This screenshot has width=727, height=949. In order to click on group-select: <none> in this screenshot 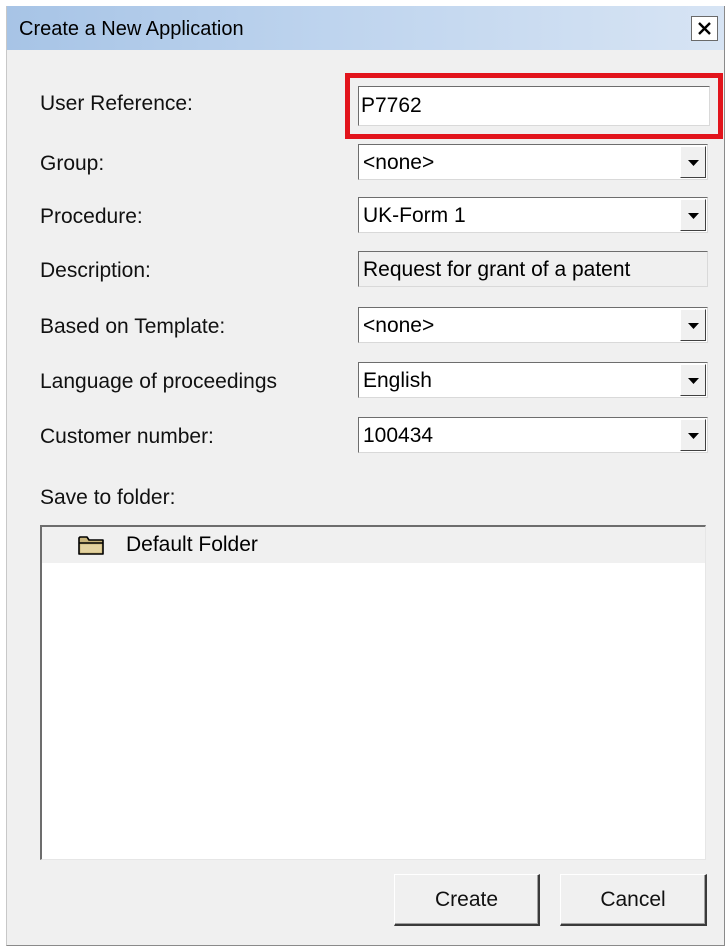, I will do `click(533, 162)`.